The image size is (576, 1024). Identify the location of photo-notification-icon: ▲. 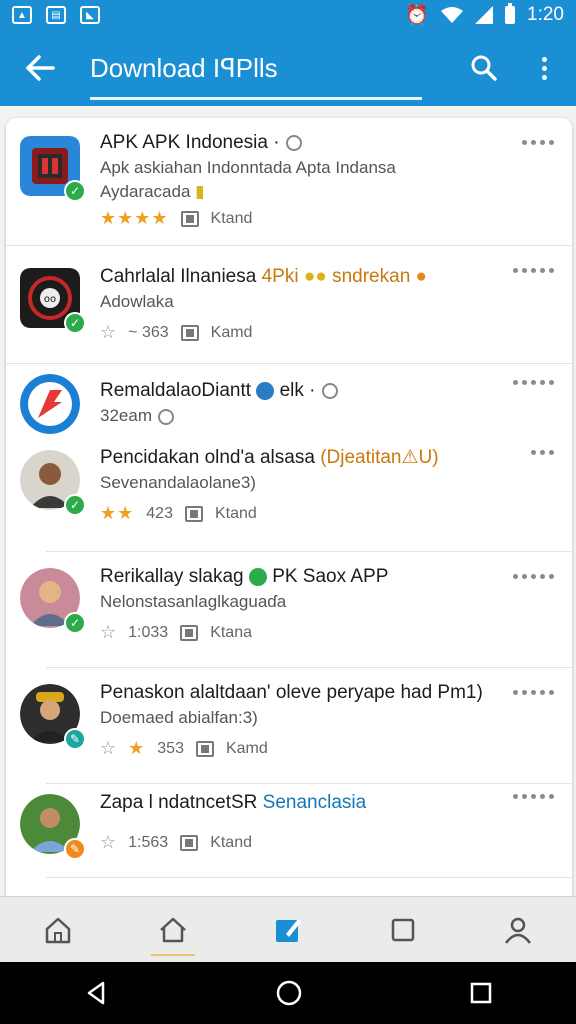
(22, 15).